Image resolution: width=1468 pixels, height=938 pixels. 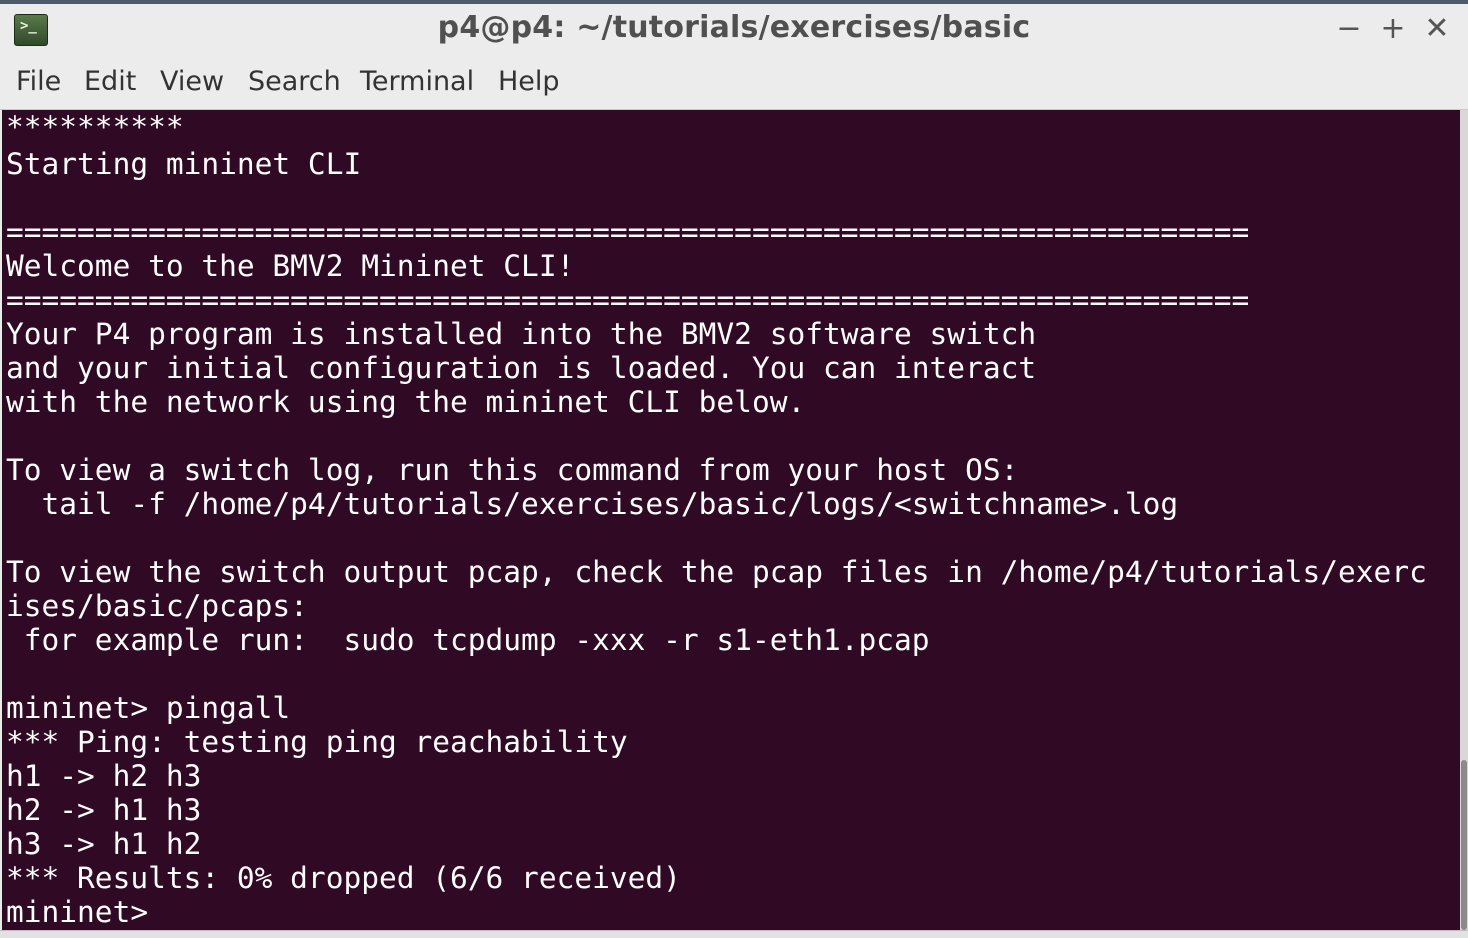 What do you see at coordinates (529, 81) in the screenshot?
I see `menu-help: Help` at bounding box center [529, 81].